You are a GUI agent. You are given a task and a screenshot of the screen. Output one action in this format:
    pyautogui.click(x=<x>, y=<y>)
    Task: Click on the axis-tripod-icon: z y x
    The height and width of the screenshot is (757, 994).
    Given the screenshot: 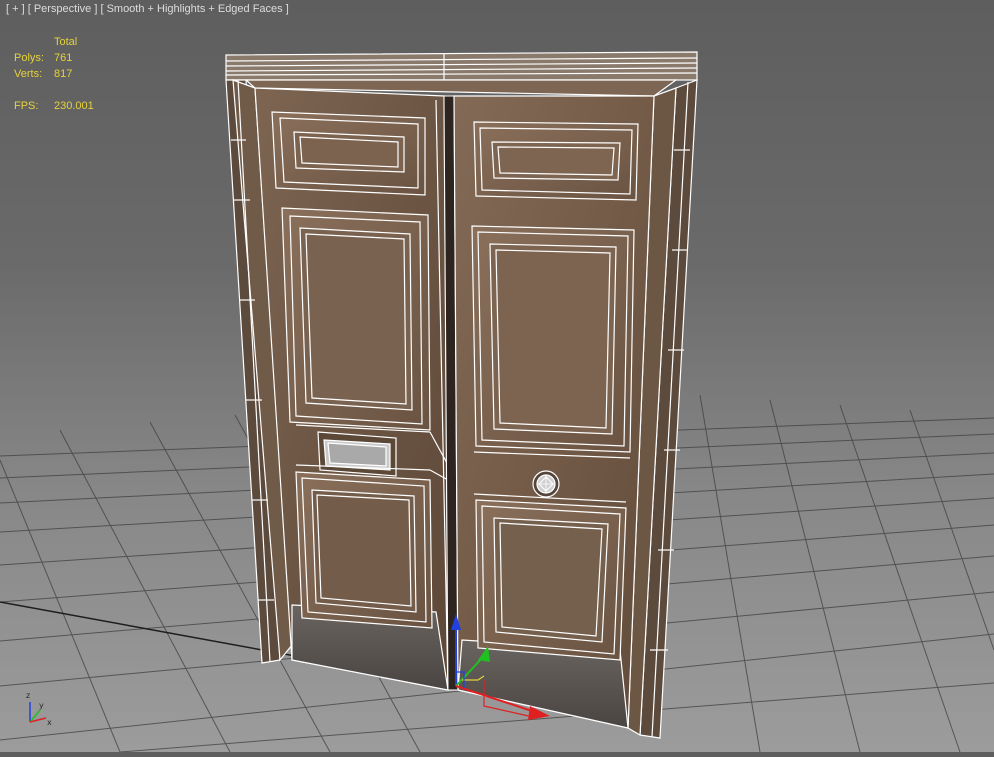 What is the action you would take?
    pyautogui.click(x=39, y=709)
    